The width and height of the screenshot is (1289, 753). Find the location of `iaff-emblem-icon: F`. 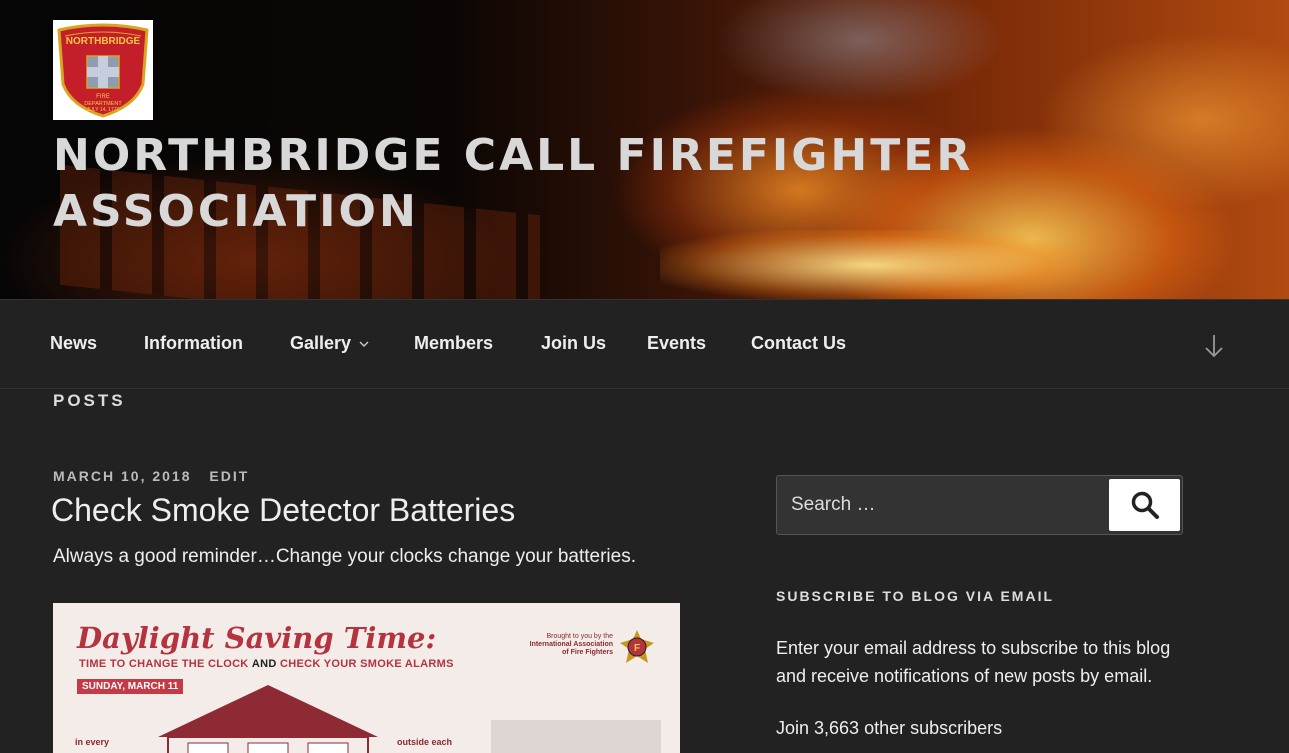

iaff-emblem-icon: F is located at coordinates (637, 646).